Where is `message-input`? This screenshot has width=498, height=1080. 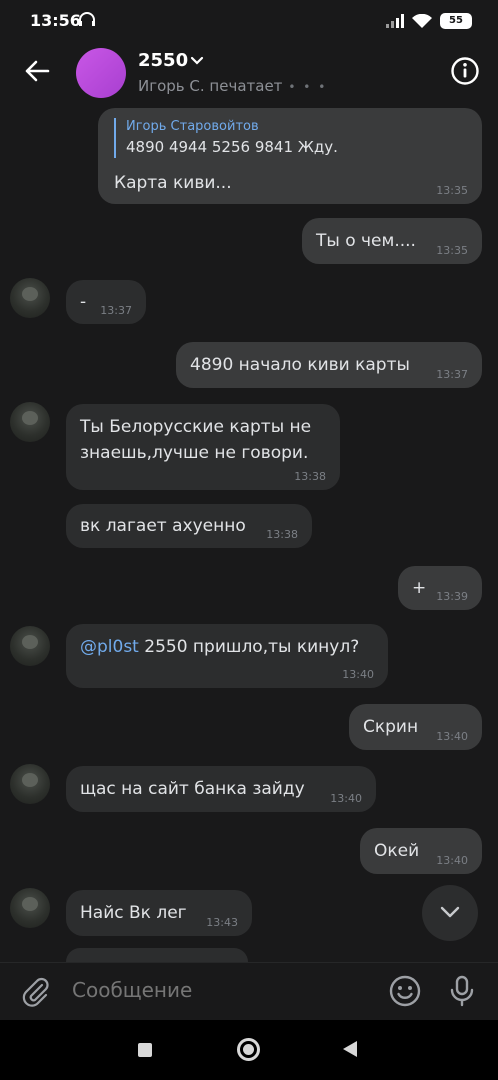 message-input is located at coordinates (222, 990).